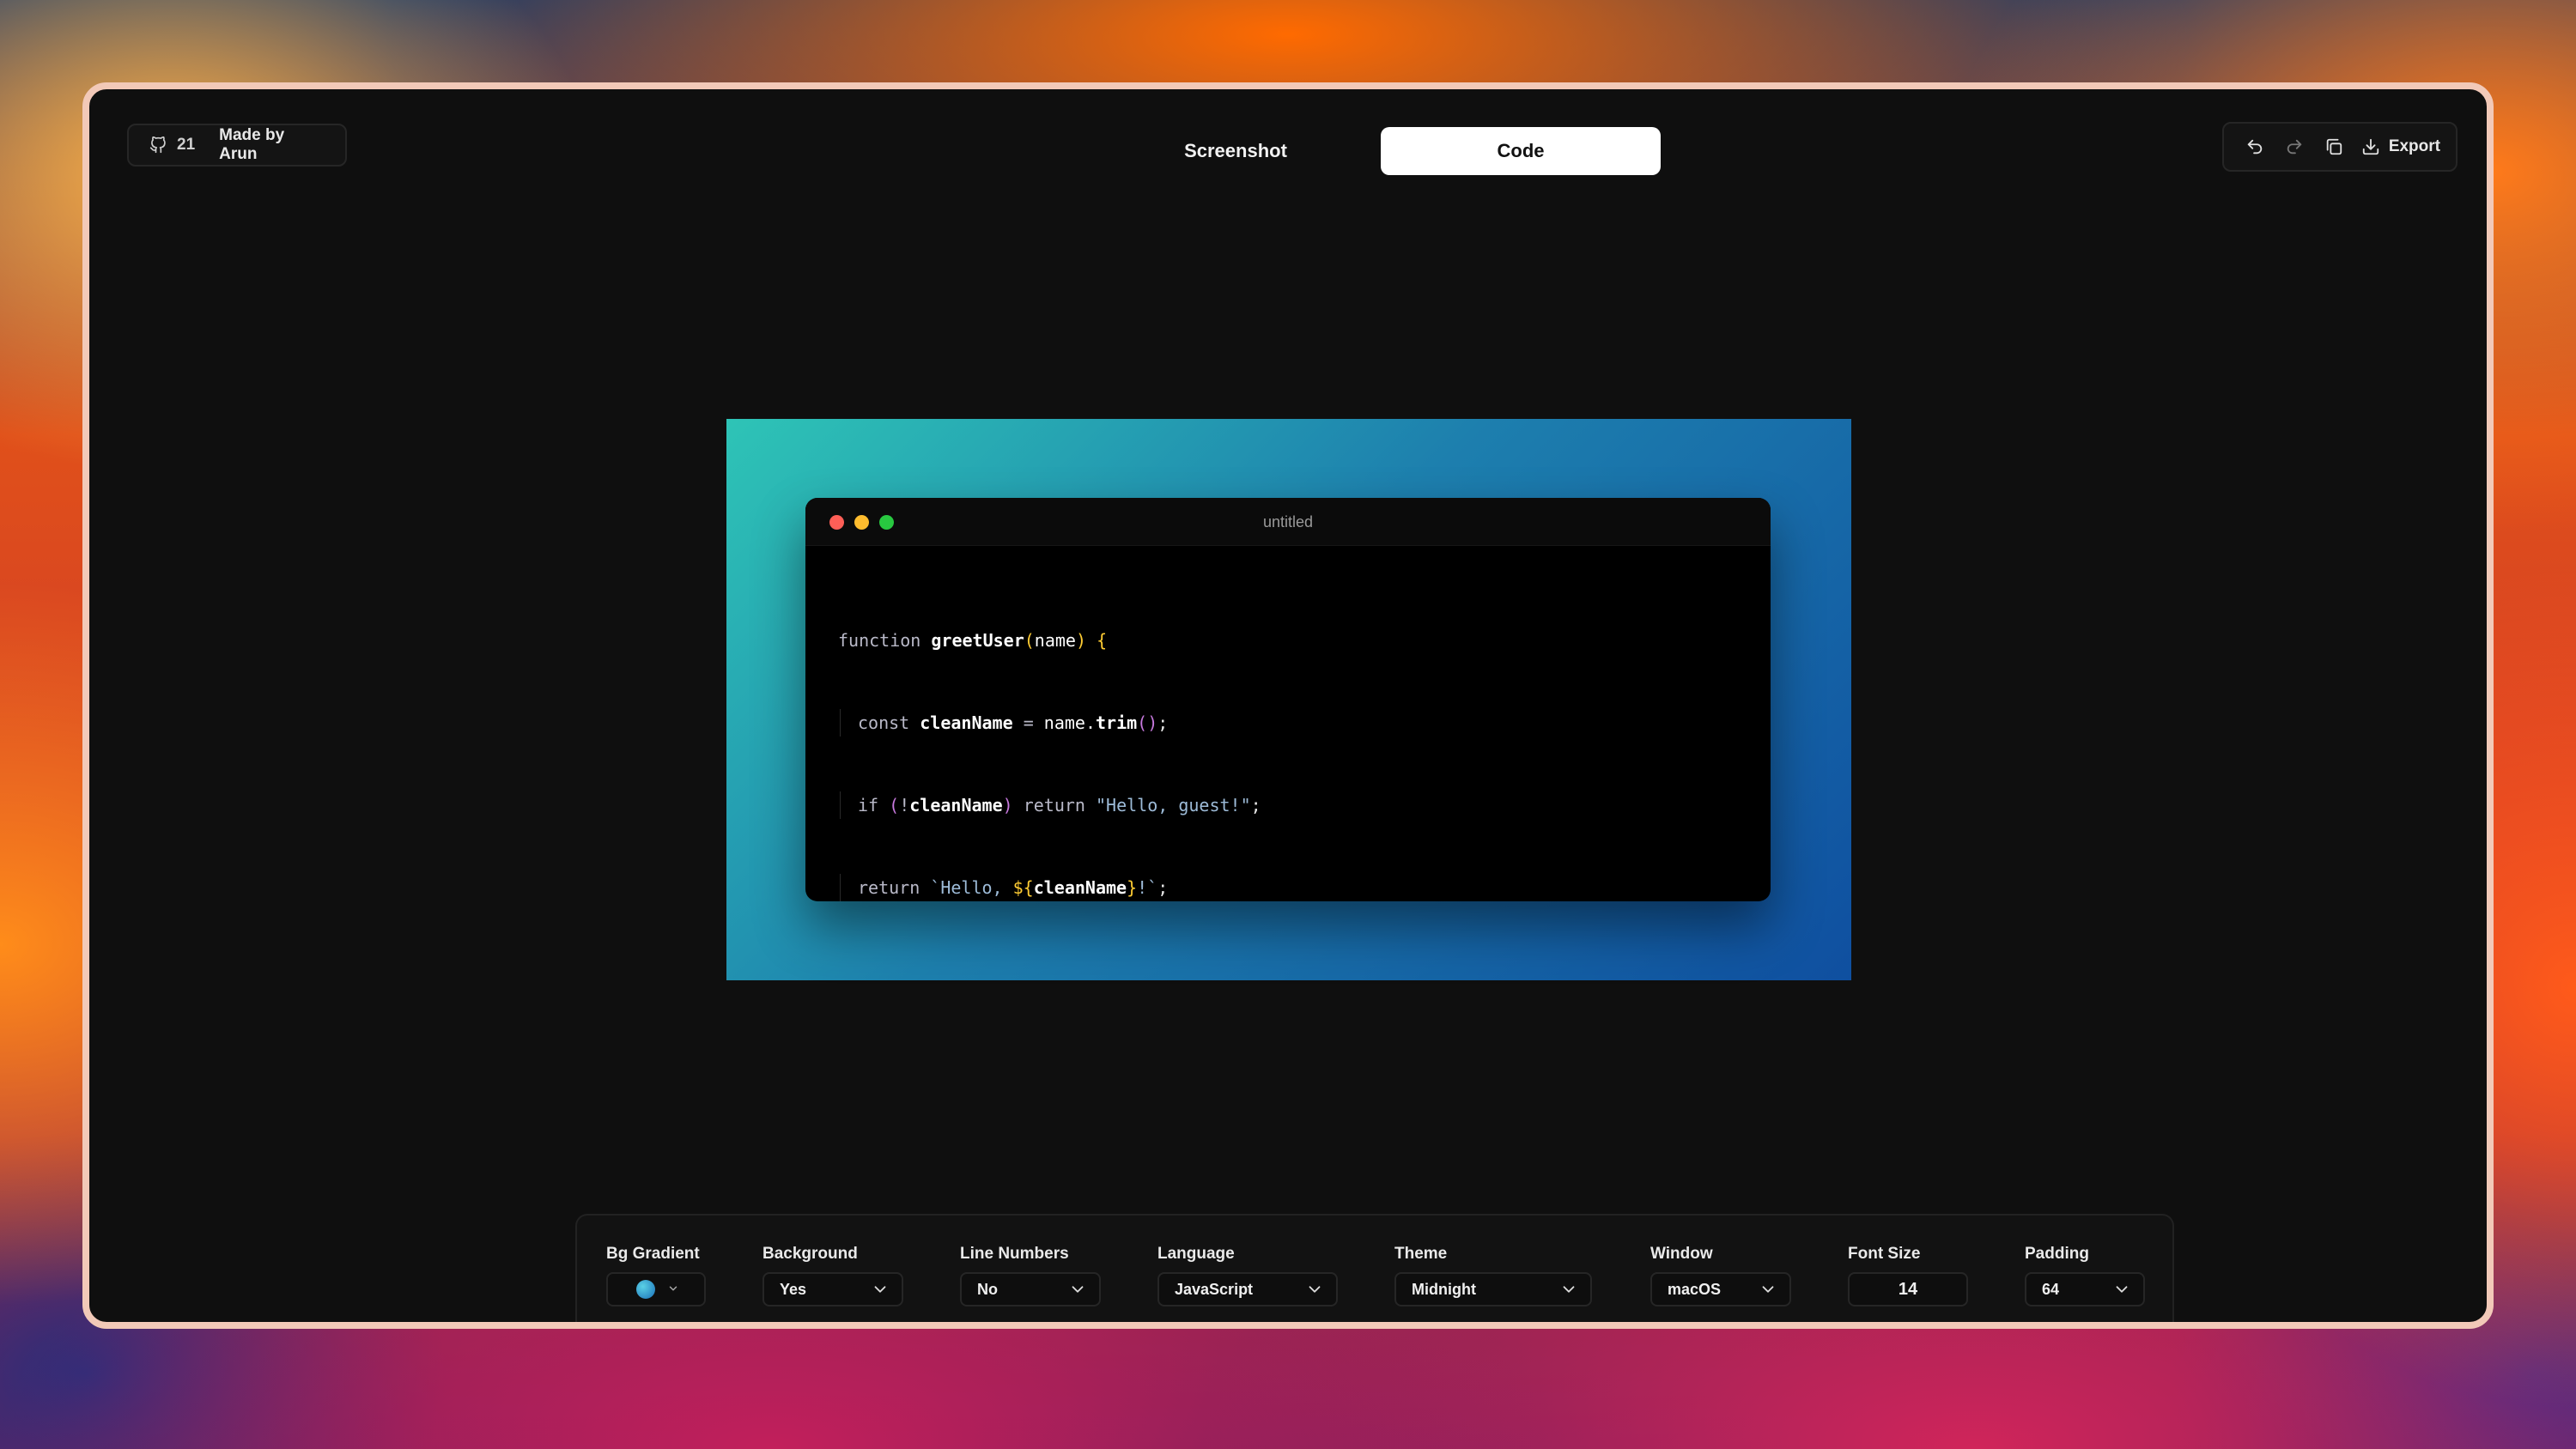 This screenshot has height=1449, width=2576. I want to click on made-by-link: Made by Arun, so click(272, 145).